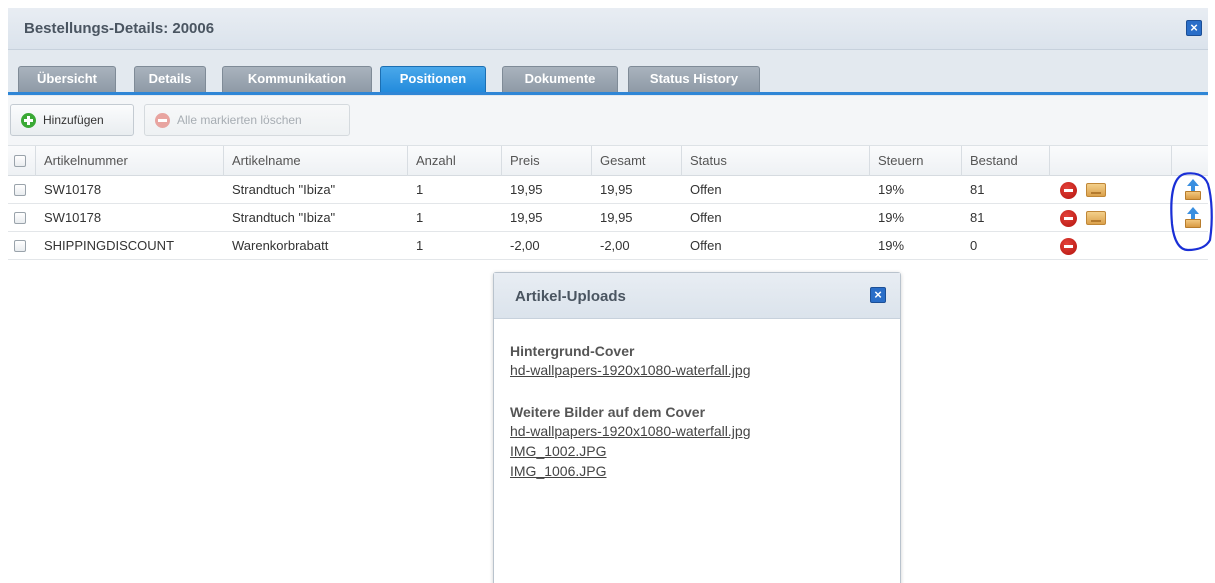 The height and width of the screenshot is (583, 1215). I want to click on annotation-circle, so click(1191, 212).